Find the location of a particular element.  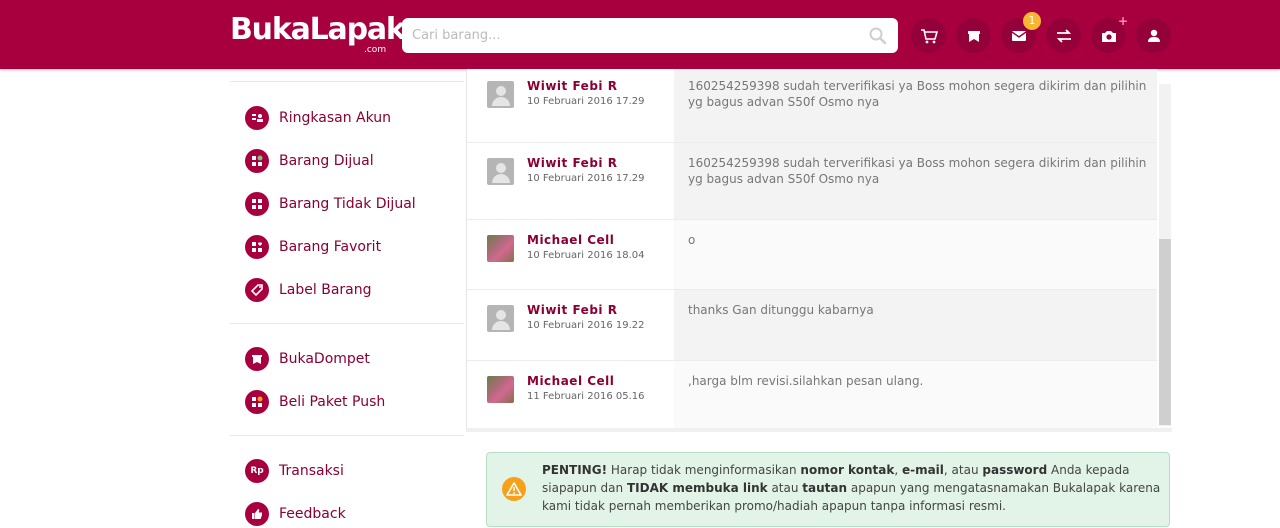

sidebar-item-label: Beli Paket Push is located at coordinates (332, 402).